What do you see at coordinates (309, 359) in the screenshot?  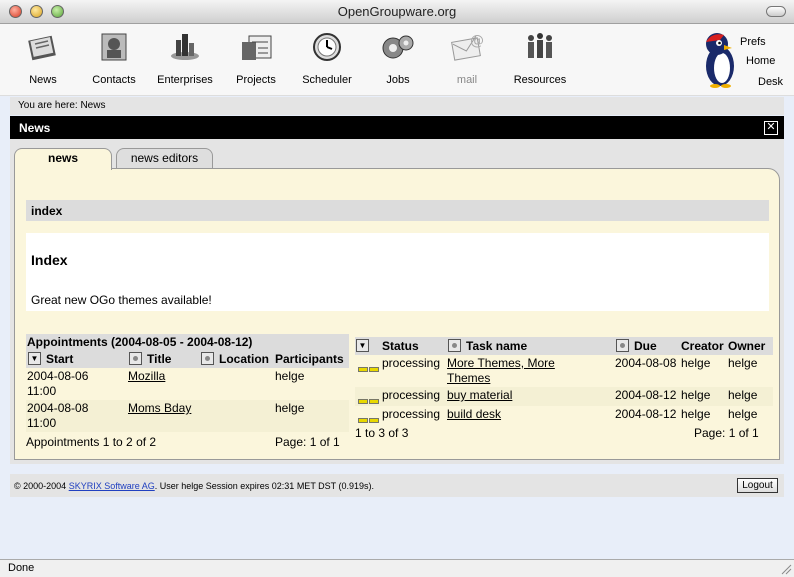 I see `column-header-participants: Participants` at bounding box center [309, 359].